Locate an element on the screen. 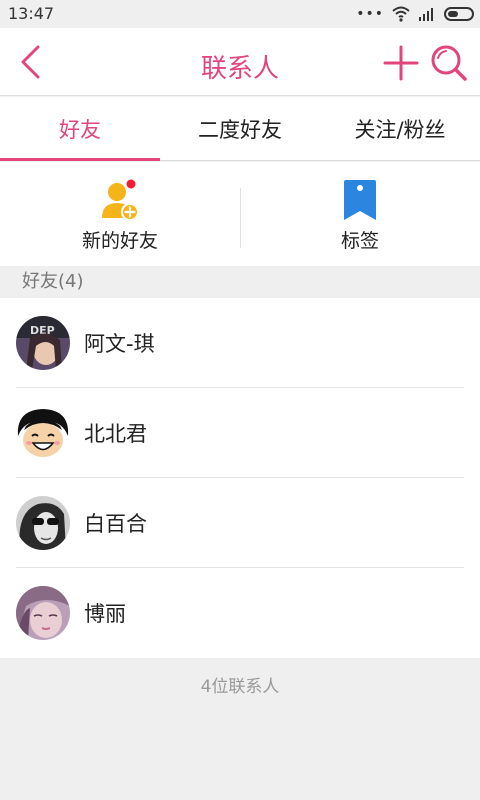 This screenshot has width=480, height=800. contact-name: 白百合 is located at coordinates (115, 524).